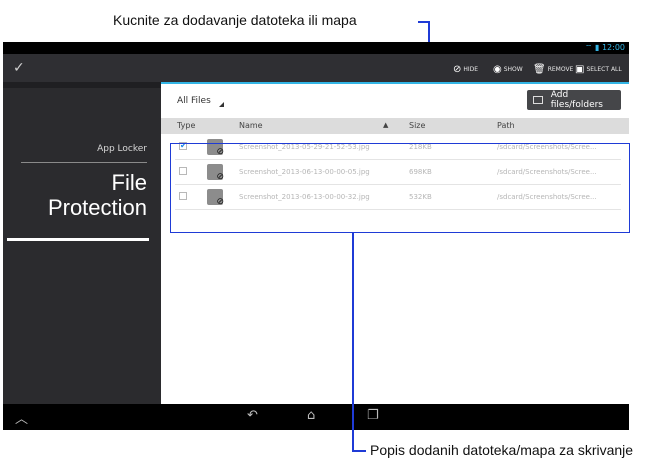  Describe the element at coordinates (385, 125) in the screenshot. I see `sort-up-icon: ▲` at that location.